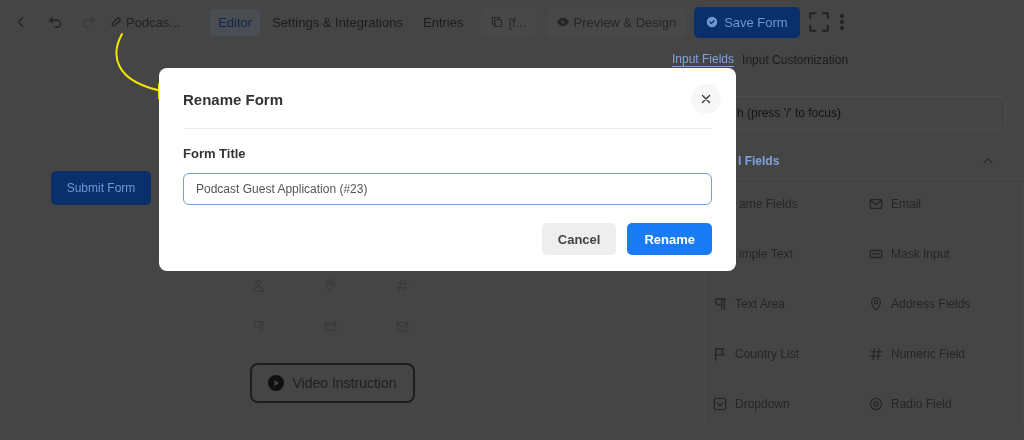 This screenshot has width=1024, height=440. Describe the element at coordinates (497, 22) in the screenshot. I see `copy-icon` at that location.